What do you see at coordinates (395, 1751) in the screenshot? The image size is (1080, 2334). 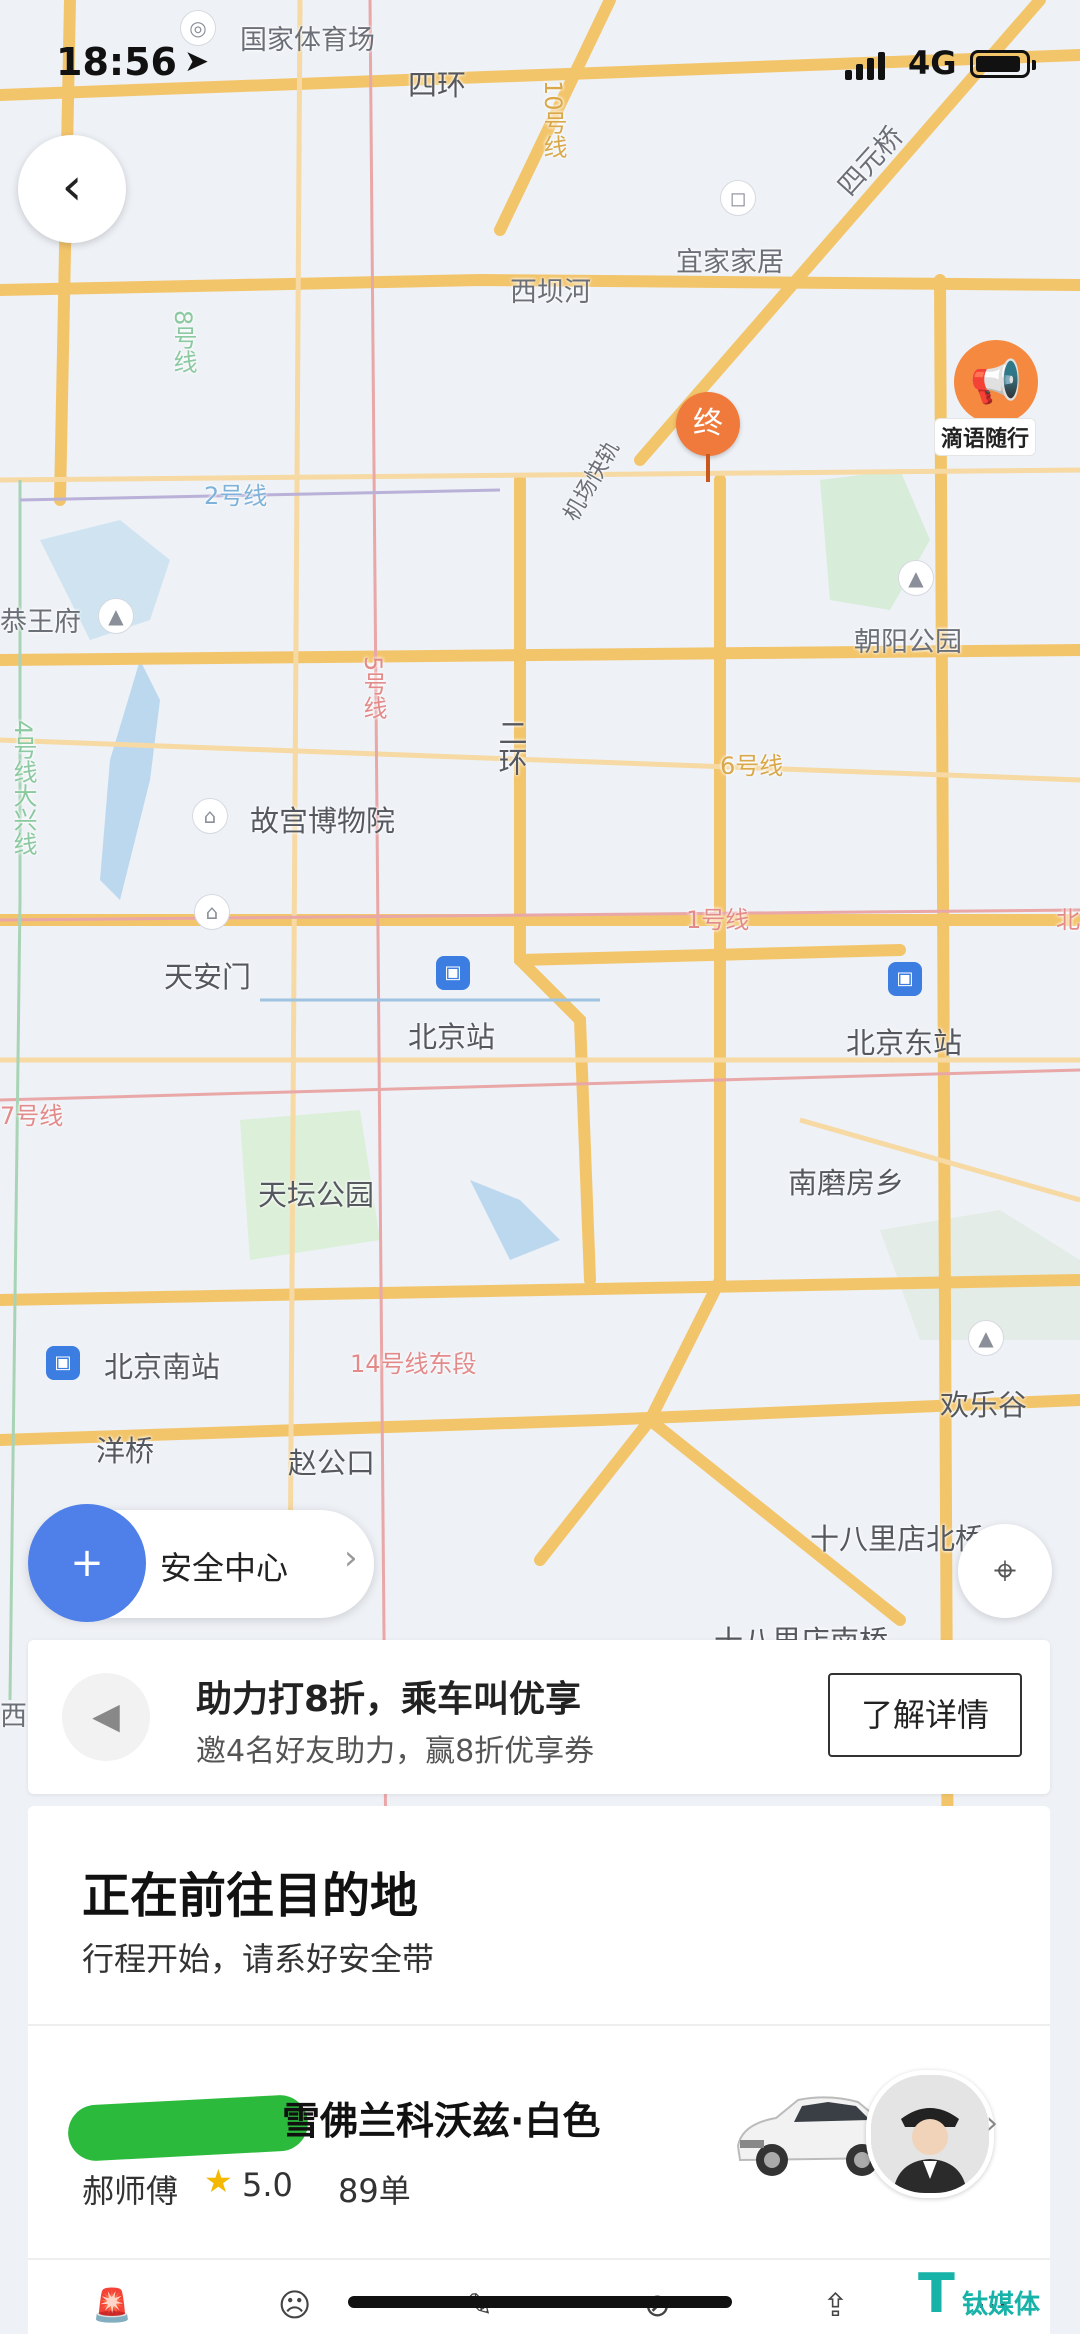 I see `promo-subtitle: 邀4名好友助力，赢8折优享券` at bounding box center [395, 1751].